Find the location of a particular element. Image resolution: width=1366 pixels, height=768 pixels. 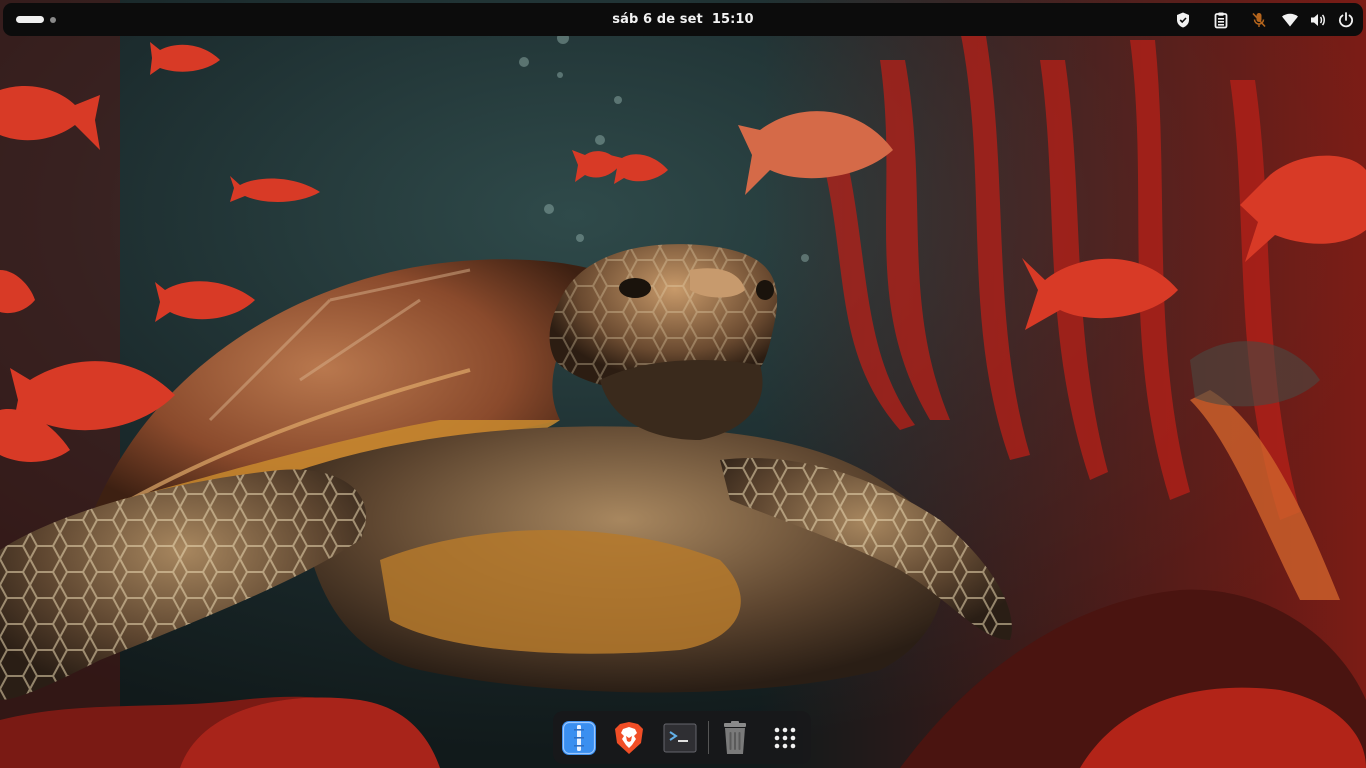

dock is located at coordinates (682, 737).